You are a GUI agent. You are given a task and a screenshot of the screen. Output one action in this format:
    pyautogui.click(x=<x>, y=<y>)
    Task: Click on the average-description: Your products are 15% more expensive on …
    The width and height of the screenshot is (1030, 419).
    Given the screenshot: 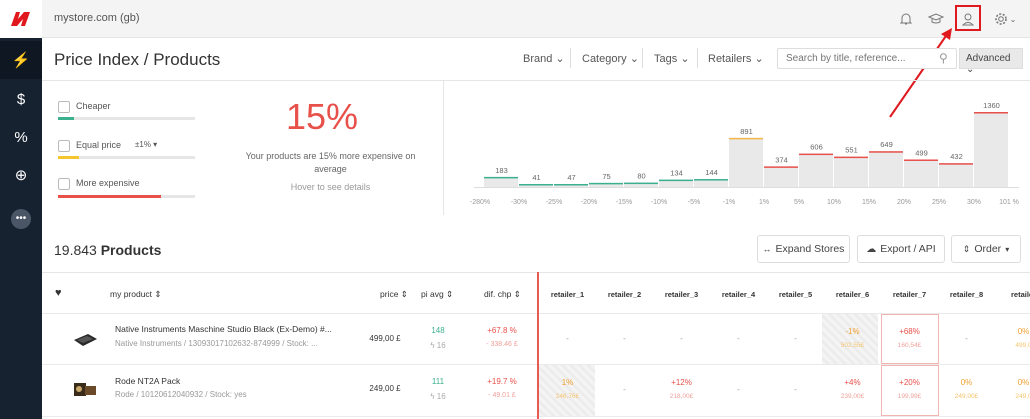 What is the action you would take?
    pyautogui.click(x=330, y=162)
    